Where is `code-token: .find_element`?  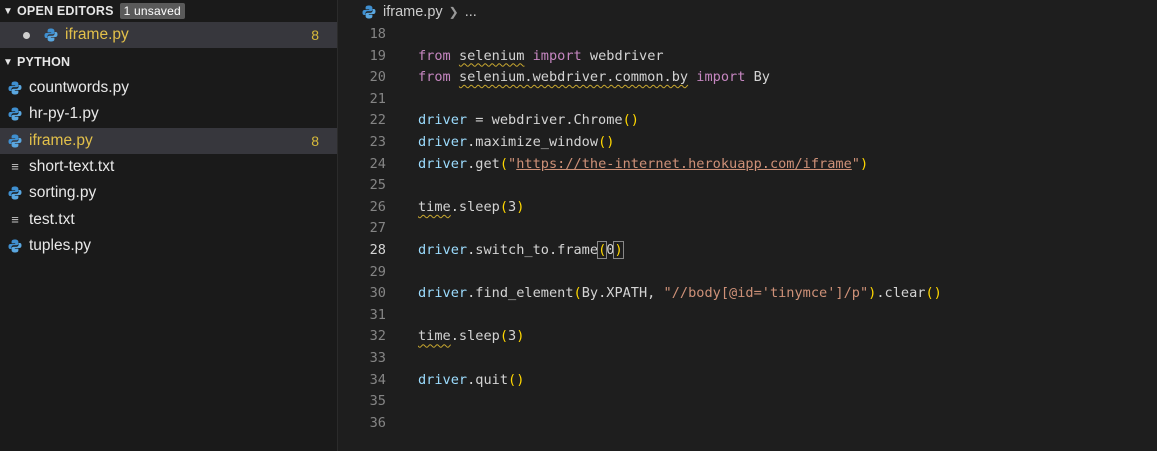 code-token: .find_element is located at coordinates (520, 293).